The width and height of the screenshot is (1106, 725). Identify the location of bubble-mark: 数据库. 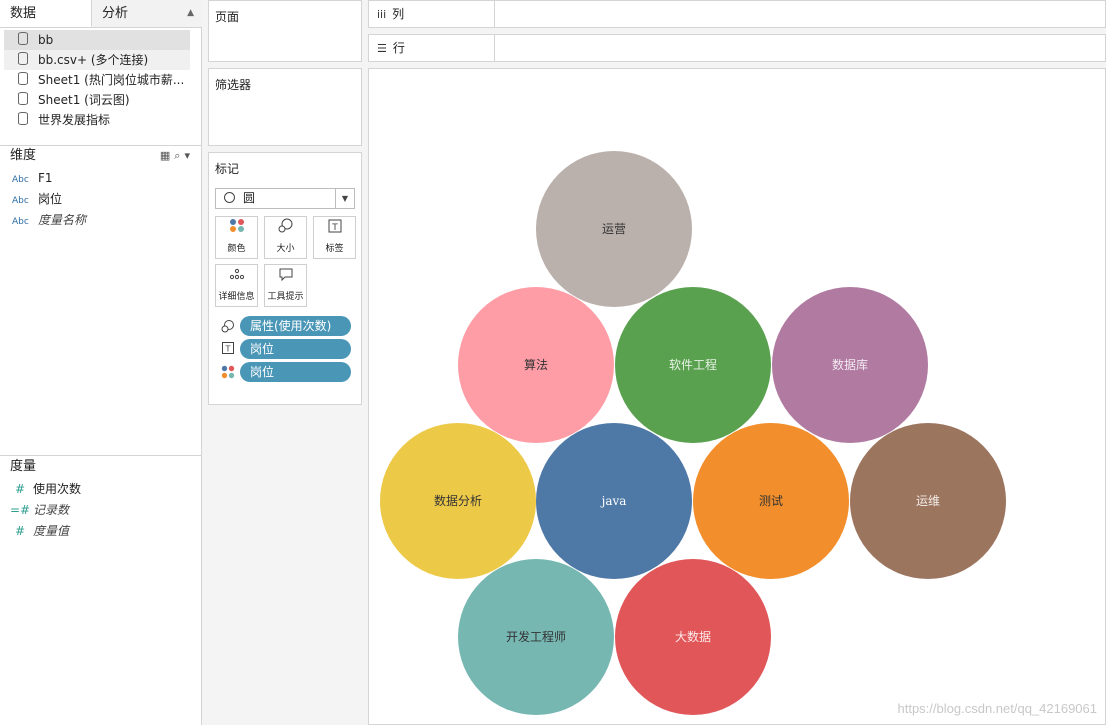
(850, 365).